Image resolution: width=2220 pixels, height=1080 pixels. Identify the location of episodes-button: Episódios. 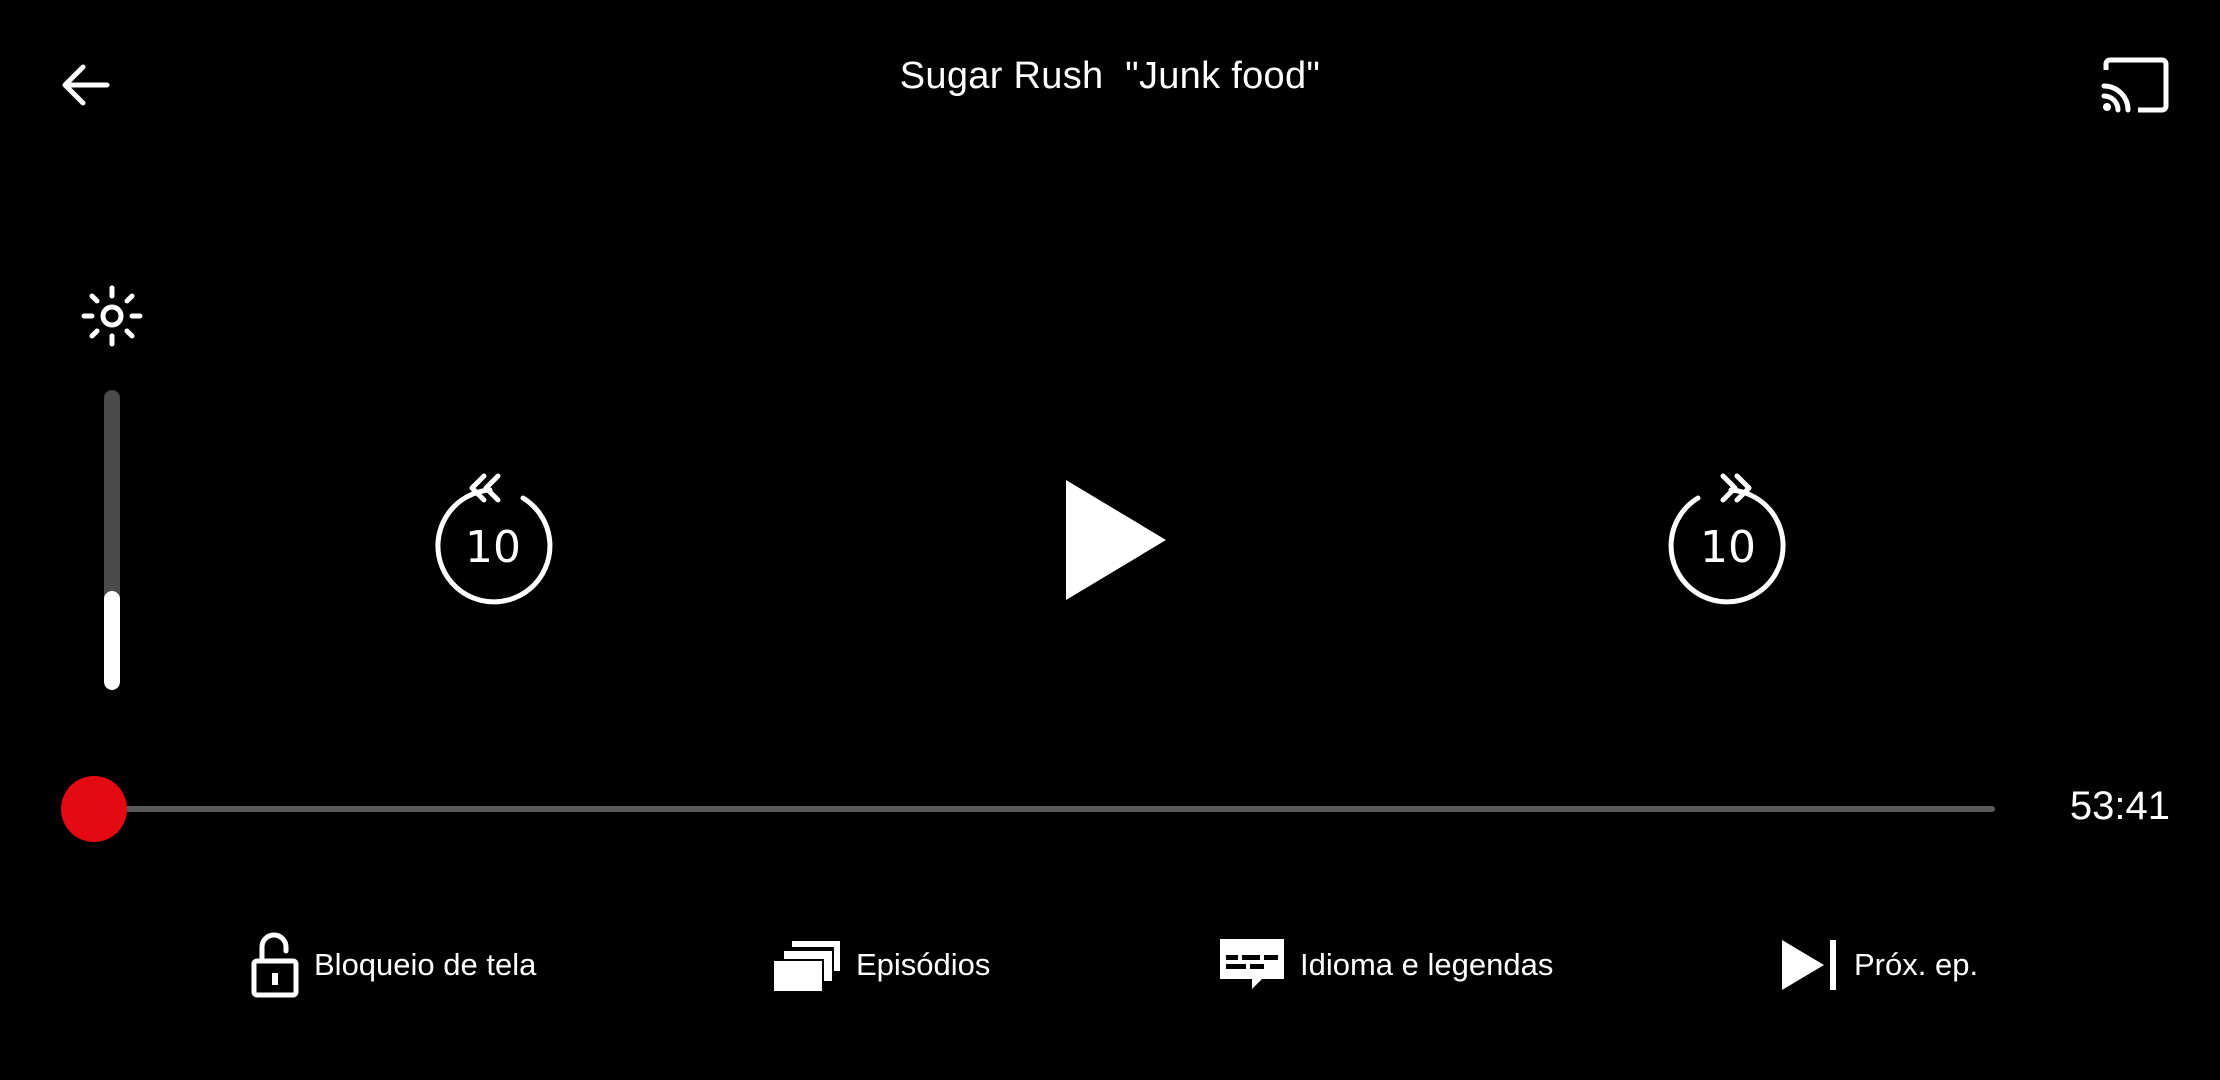
(881, 965).